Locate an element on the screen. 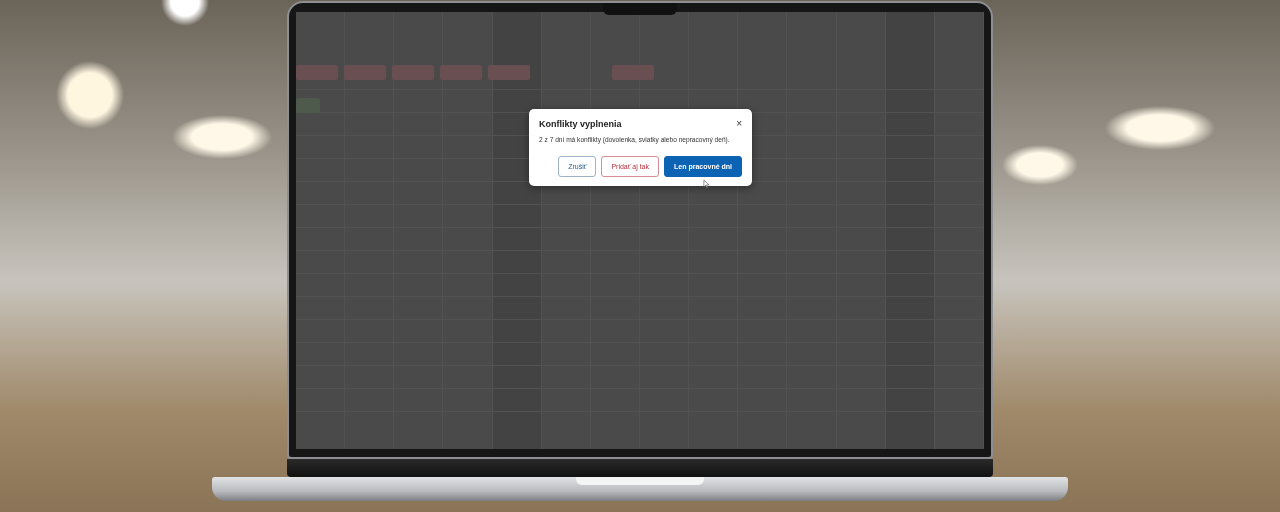  close-button: × is located at coordinates (739, 124).